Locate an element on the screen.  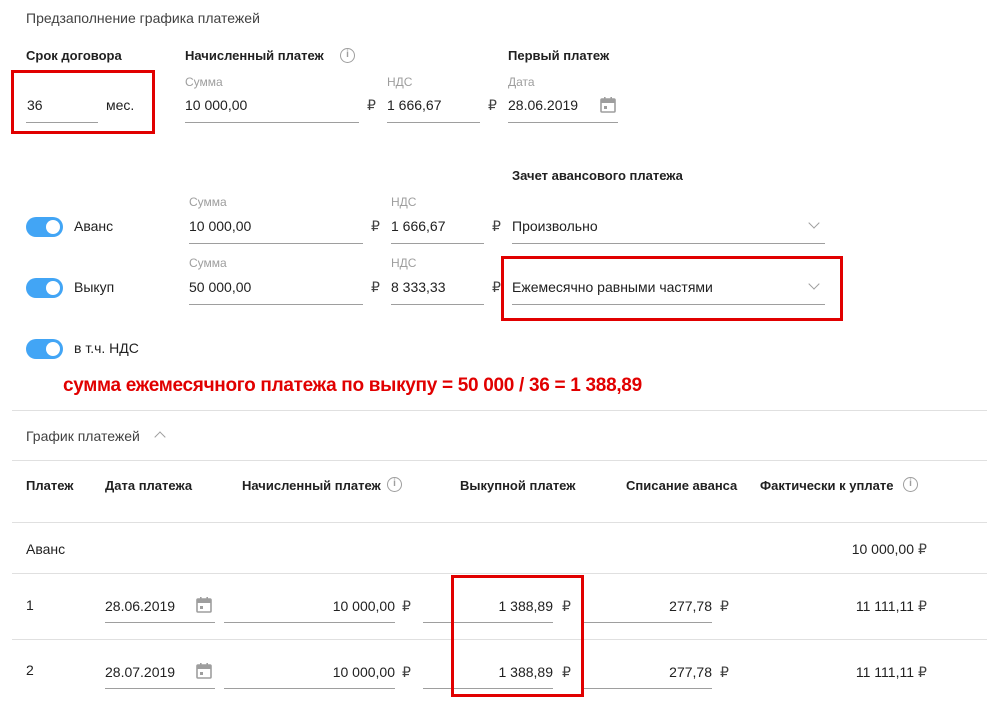
advance-offset-label: Зачет авансового платежа is located at coordinates (597, 175).